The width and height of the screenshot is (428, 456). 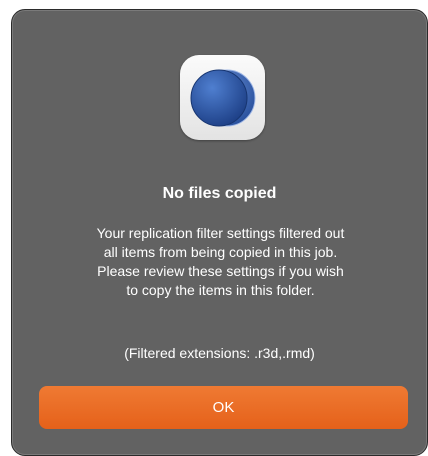 I want to click on replication-app-icon, so click(x=222, y=97).